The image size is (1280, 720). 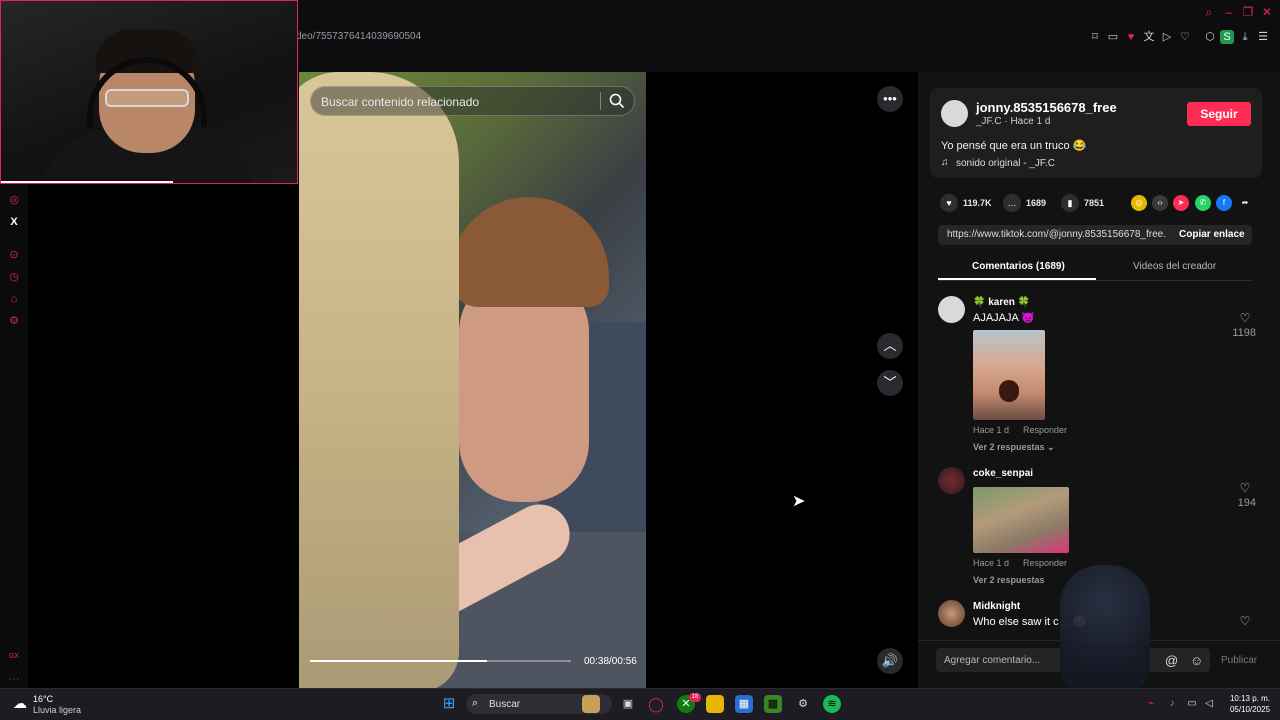 What do you see at coordinates (1210, 37) in the screenshot?
I see `extensions-icon: ⬡` at bounding box center [1210, 37].